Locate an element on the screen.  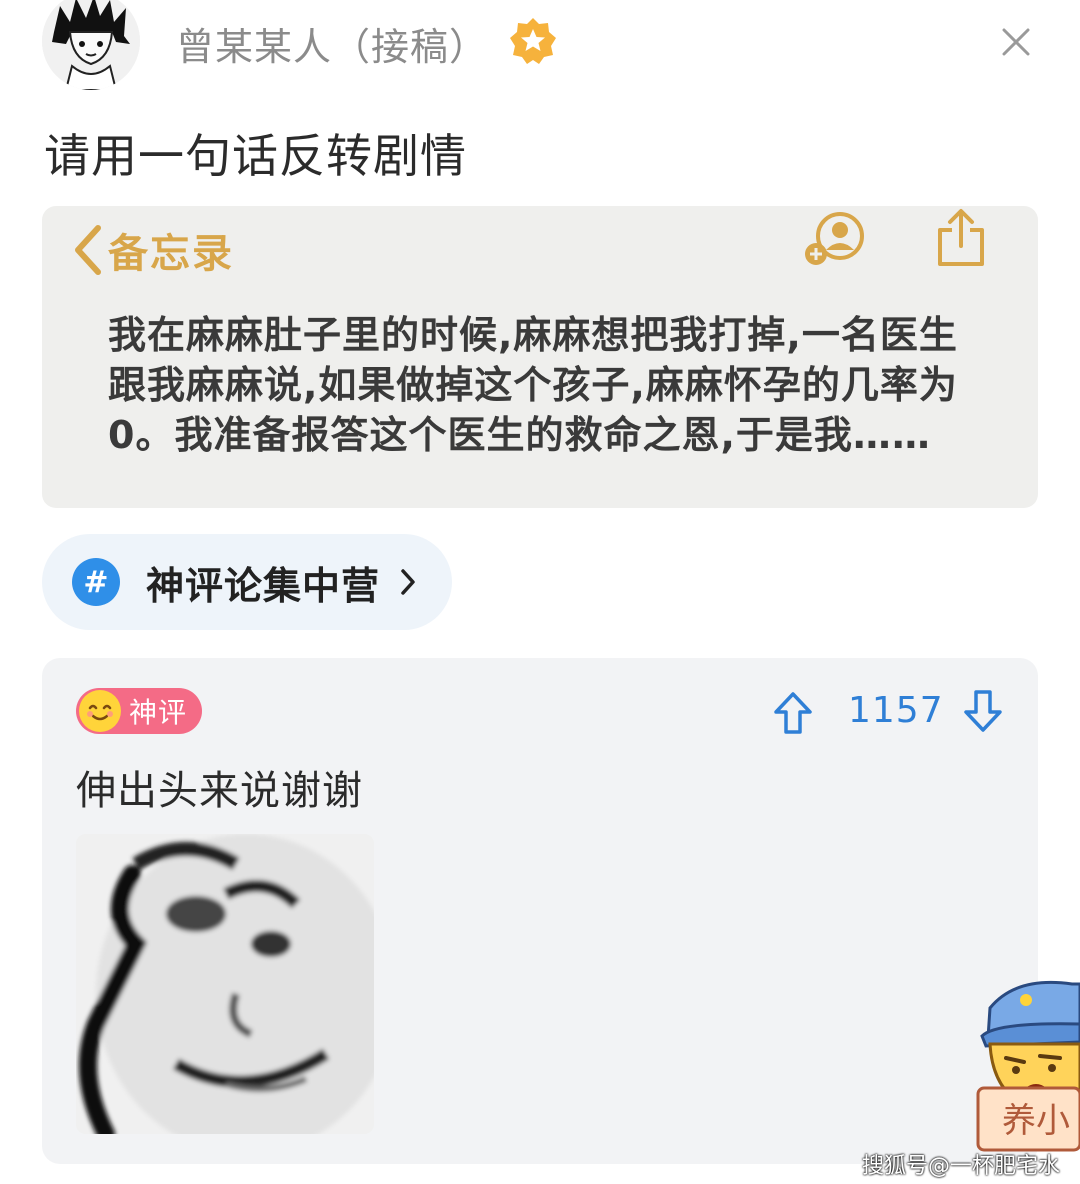
vote-count: 1157 is located at coordinates (896, 710).